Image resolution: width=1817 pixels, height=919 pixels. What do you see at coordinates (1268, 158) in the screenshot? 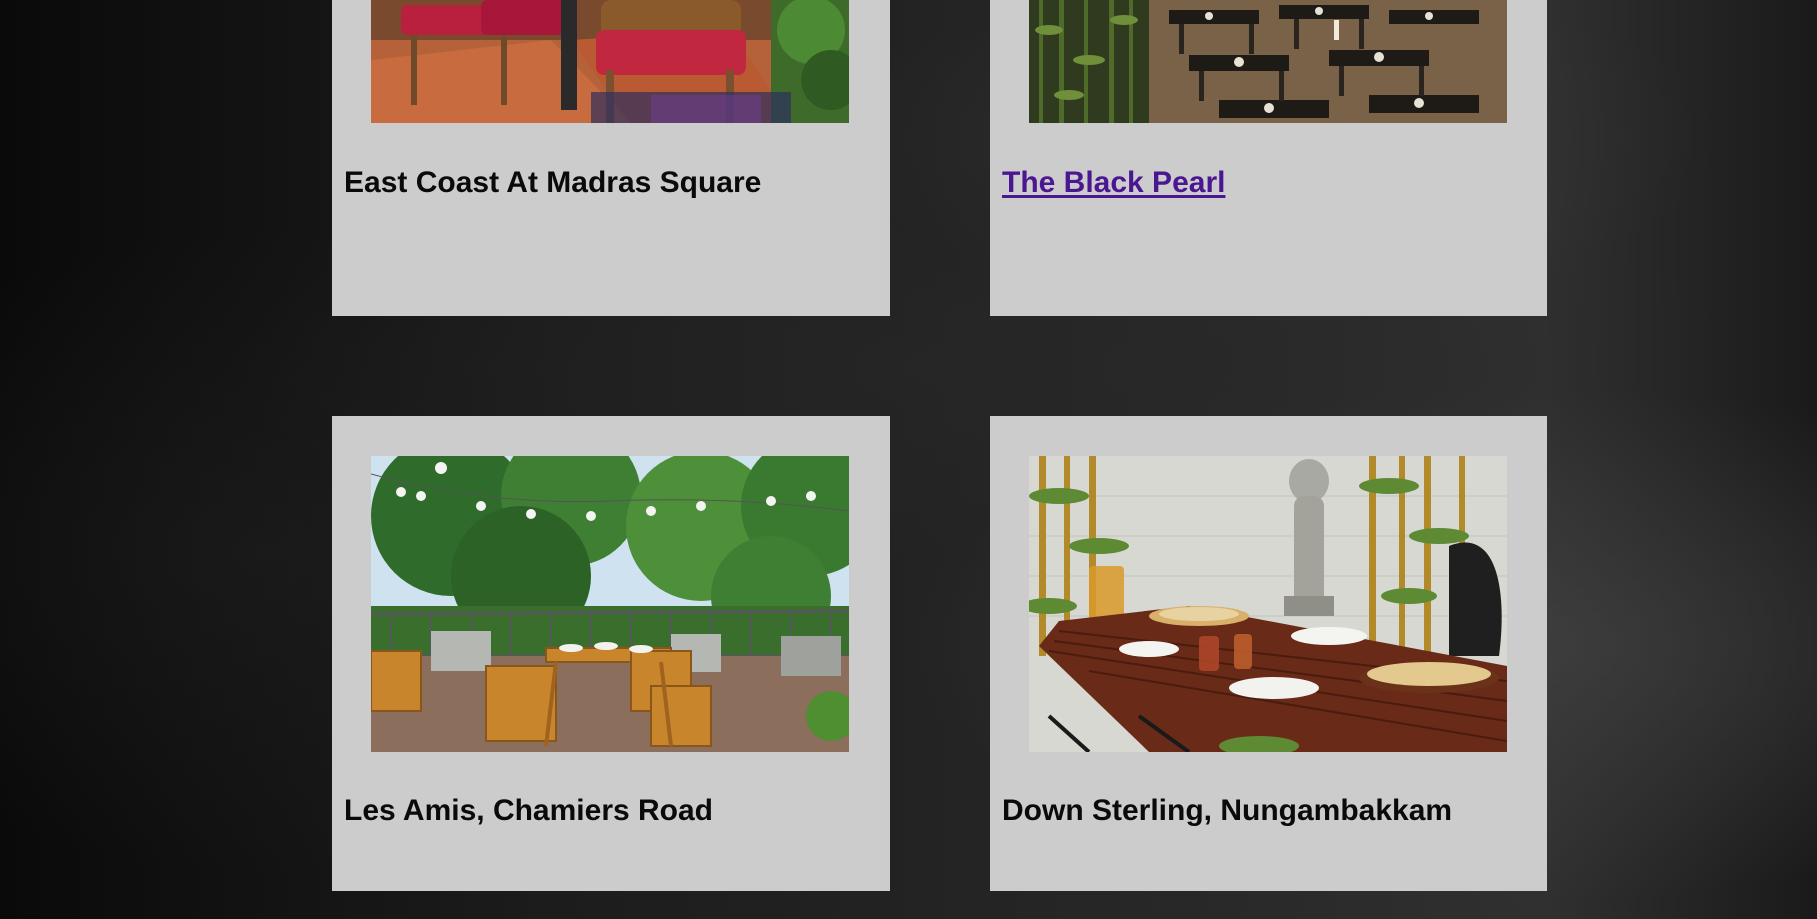
I see `restaurant-card: The Black Pearl` at bounding box center [1268, 158].